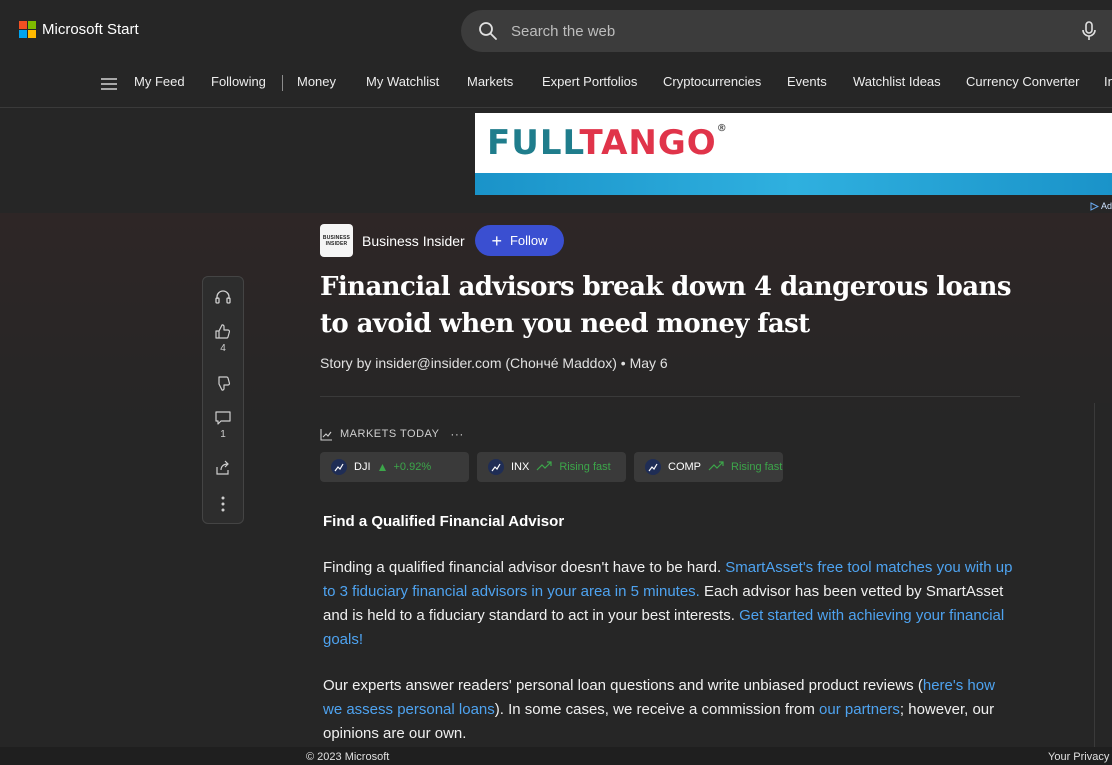 The height and width of the screenshot is (765, 1112). I want to click on ad-logo: FULLTANGO®, so click(607, 143).